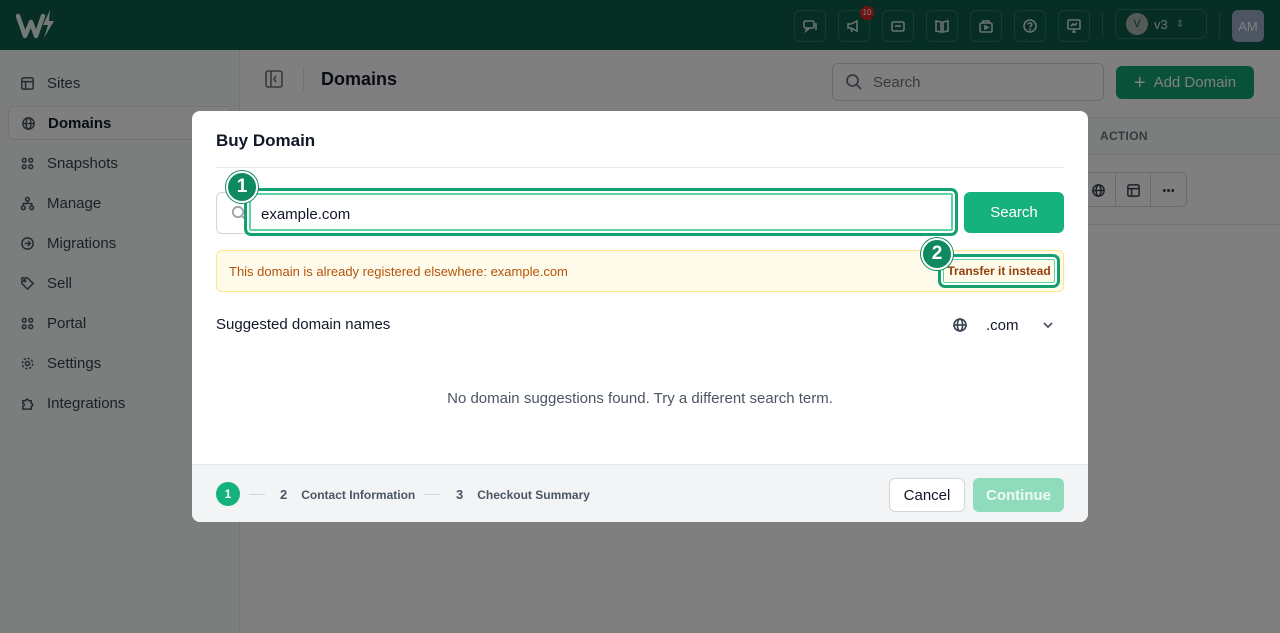 The image size is (1280, 633). Describe the element at coordinates (284, 494) in the screenshot. I see `step-number: 2` at that location.